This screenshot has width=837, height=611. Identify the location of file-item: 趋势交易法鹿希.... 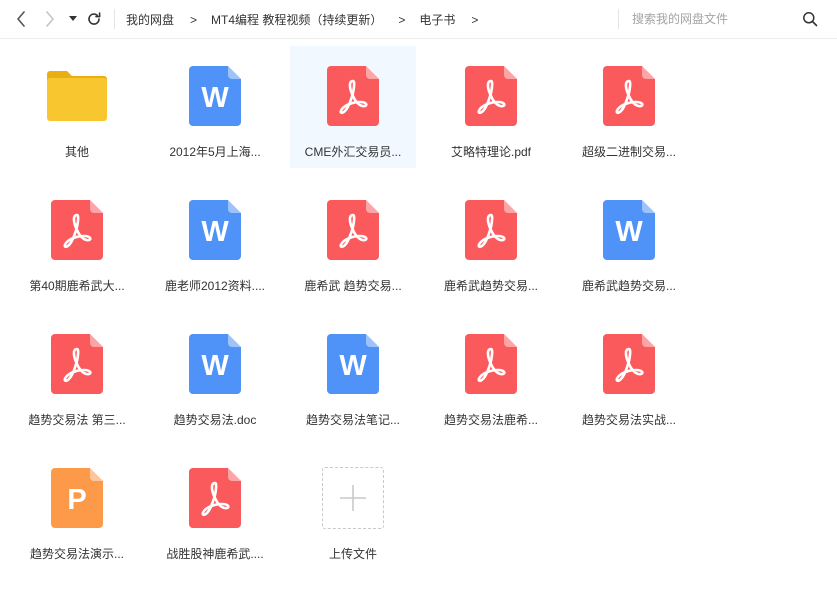
(491, 375).